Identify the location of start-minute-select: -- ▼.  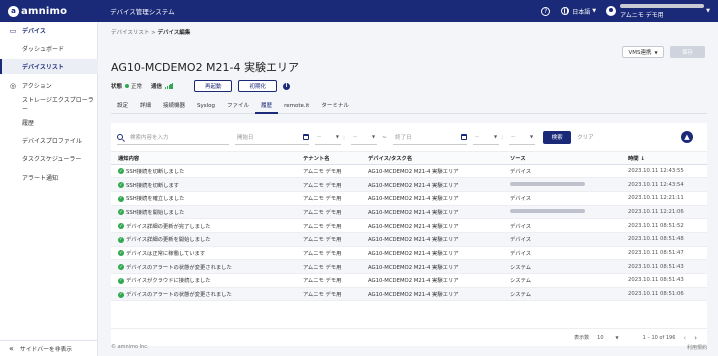
(364, 137).